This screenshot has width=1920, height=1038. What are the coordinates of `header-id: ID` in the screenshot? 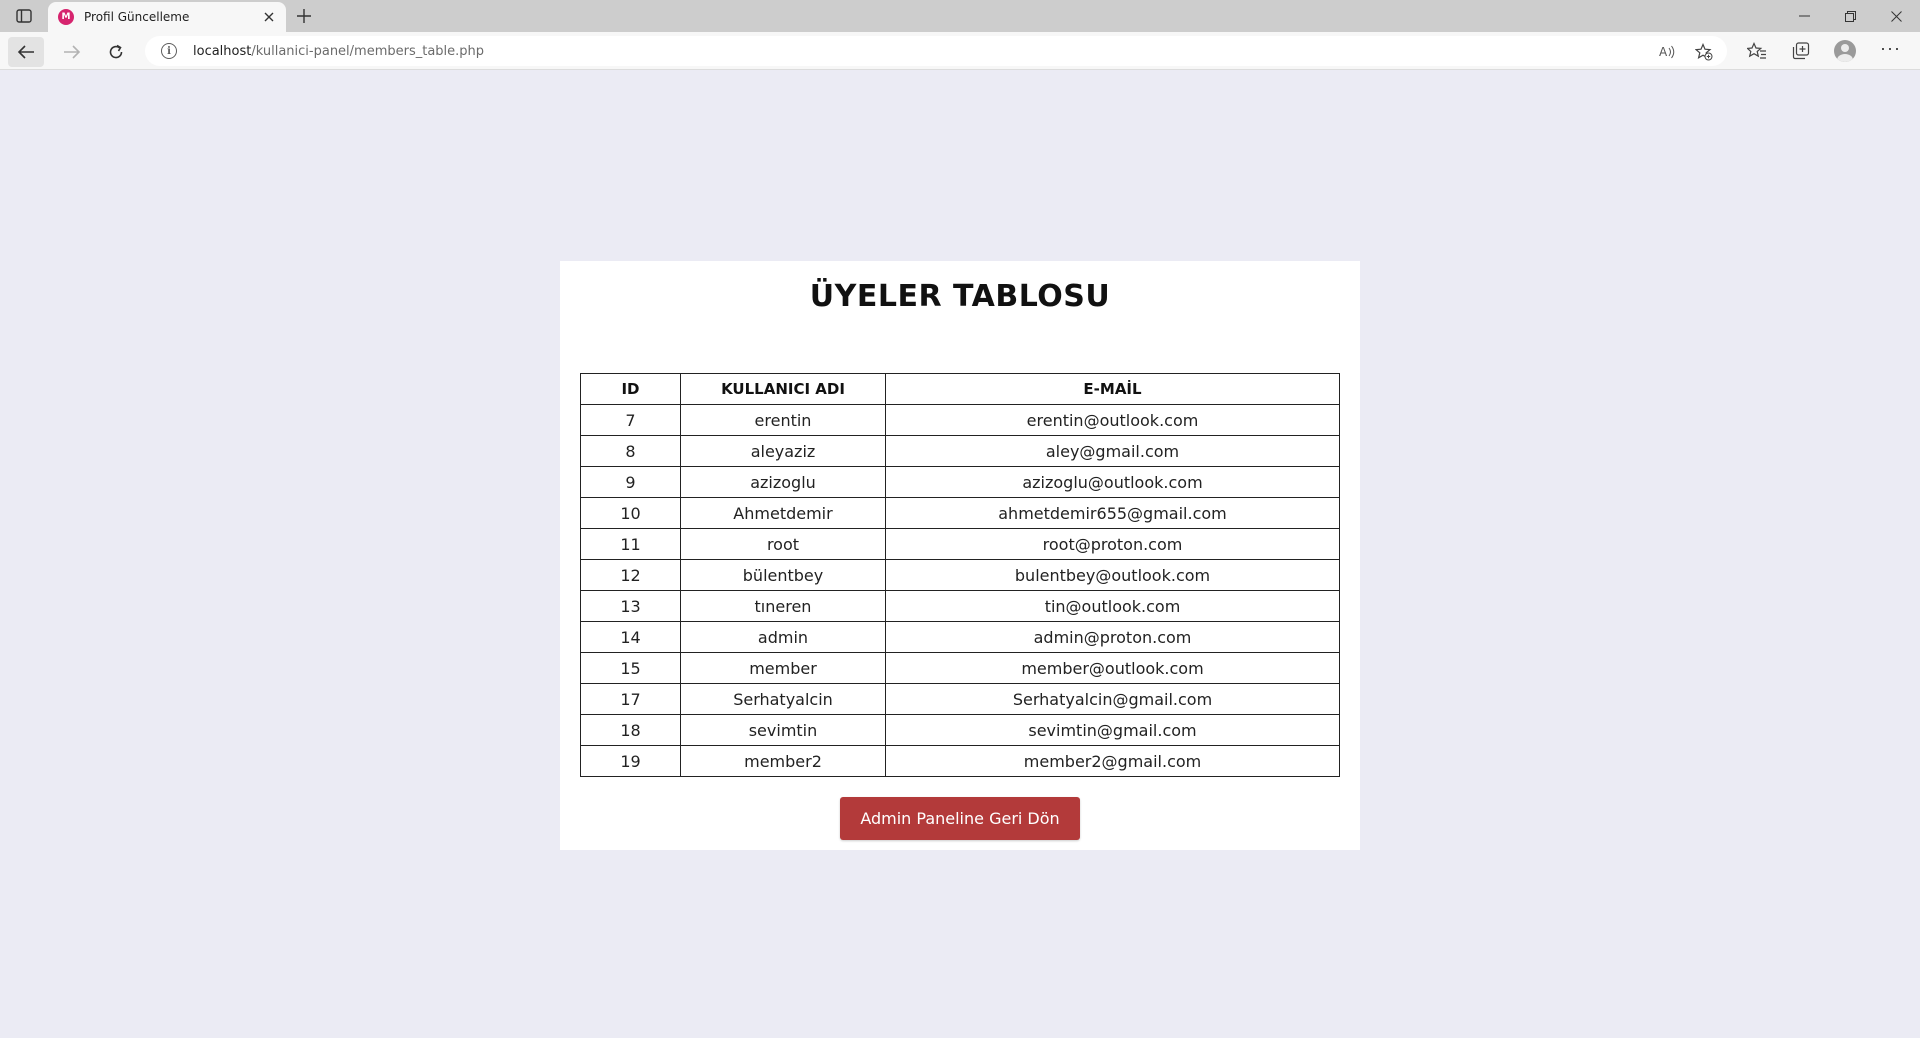 It's located at (630, 389).